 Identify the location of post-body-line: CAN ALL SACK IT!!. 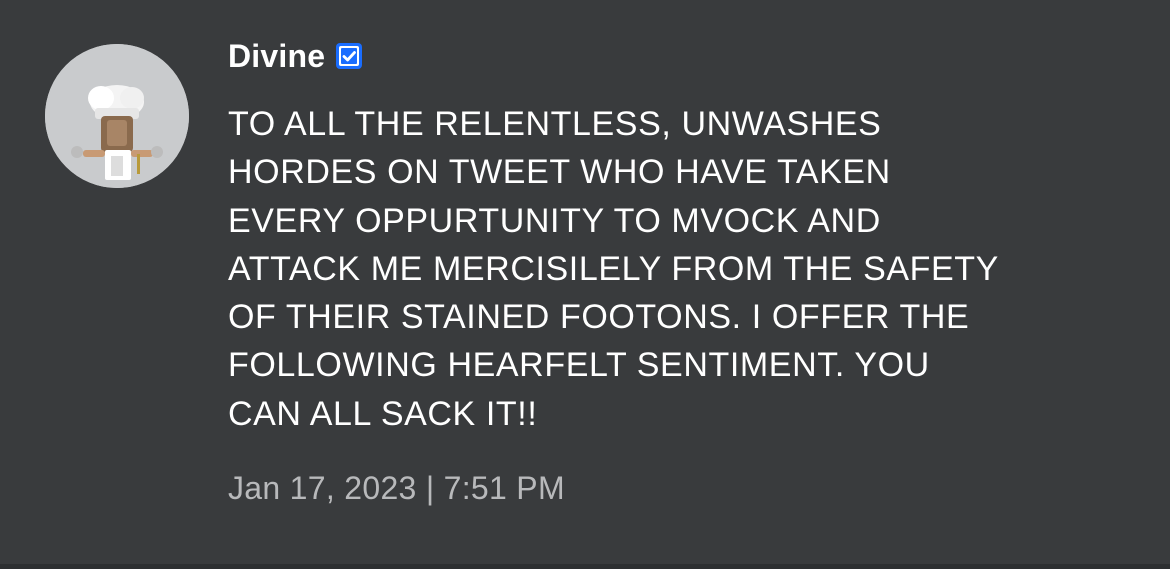
(383, 413).